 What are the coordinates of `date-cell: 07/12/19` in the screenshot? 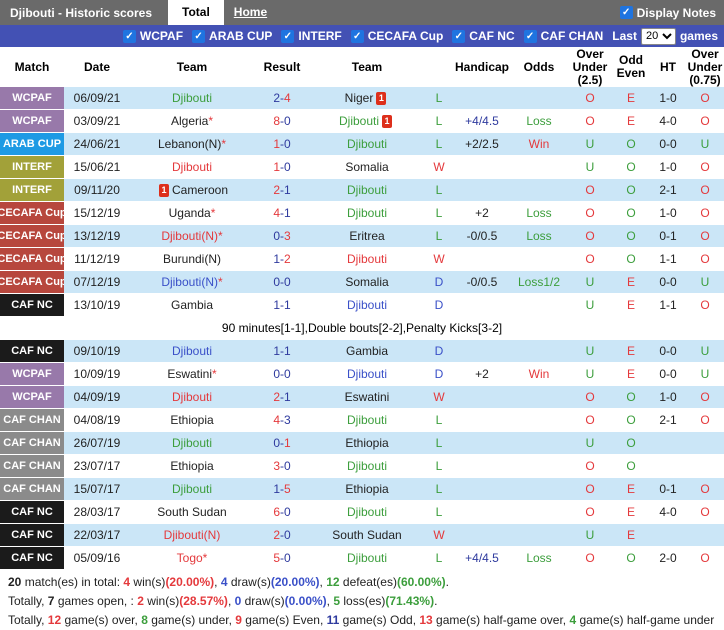 It's located at (97, 282).